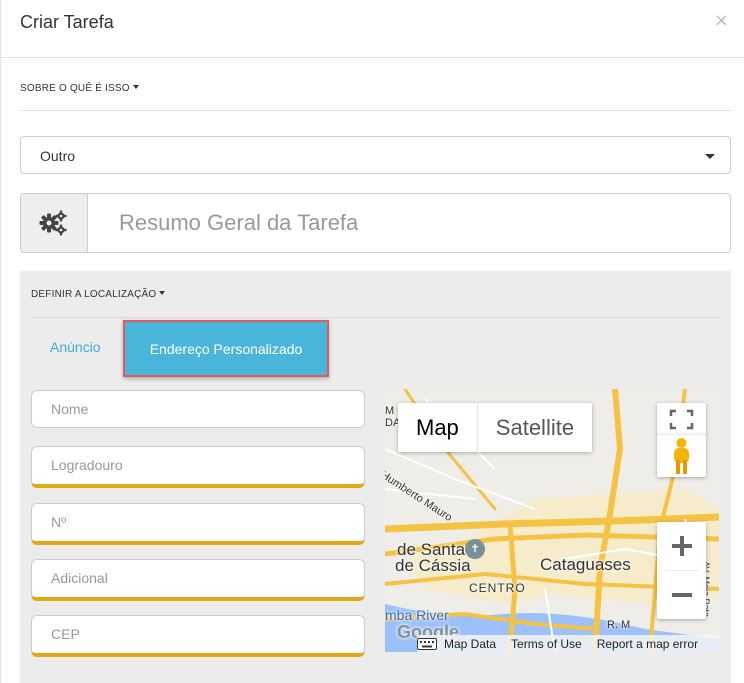  Describe the element at coordinates (535, 427) in the screenshot. I see `map-type-satellite-button: Satellite` at that location.